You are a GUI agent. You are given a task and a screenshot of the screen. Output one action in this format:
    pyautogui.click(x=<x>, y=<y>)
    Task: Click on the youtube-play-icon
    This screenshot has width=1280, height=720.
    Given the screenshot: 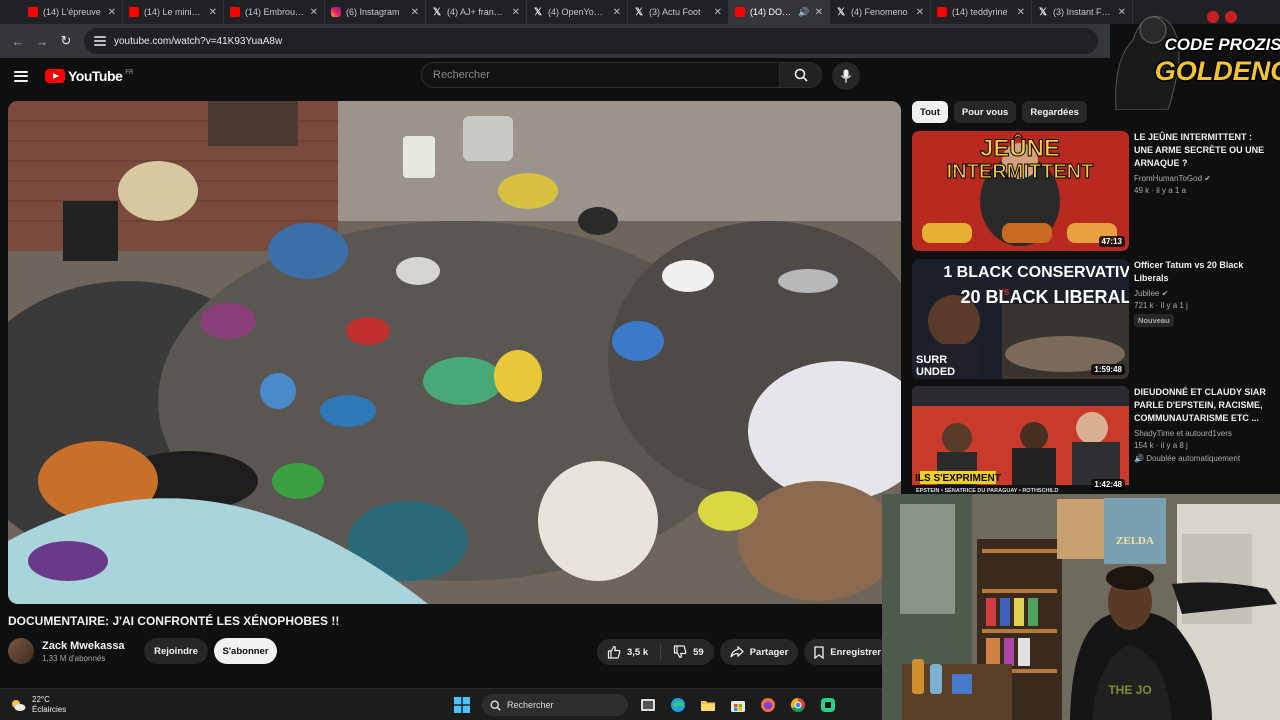 What is the action you would take?
    pyautogui.click(x=55, y=76)
    